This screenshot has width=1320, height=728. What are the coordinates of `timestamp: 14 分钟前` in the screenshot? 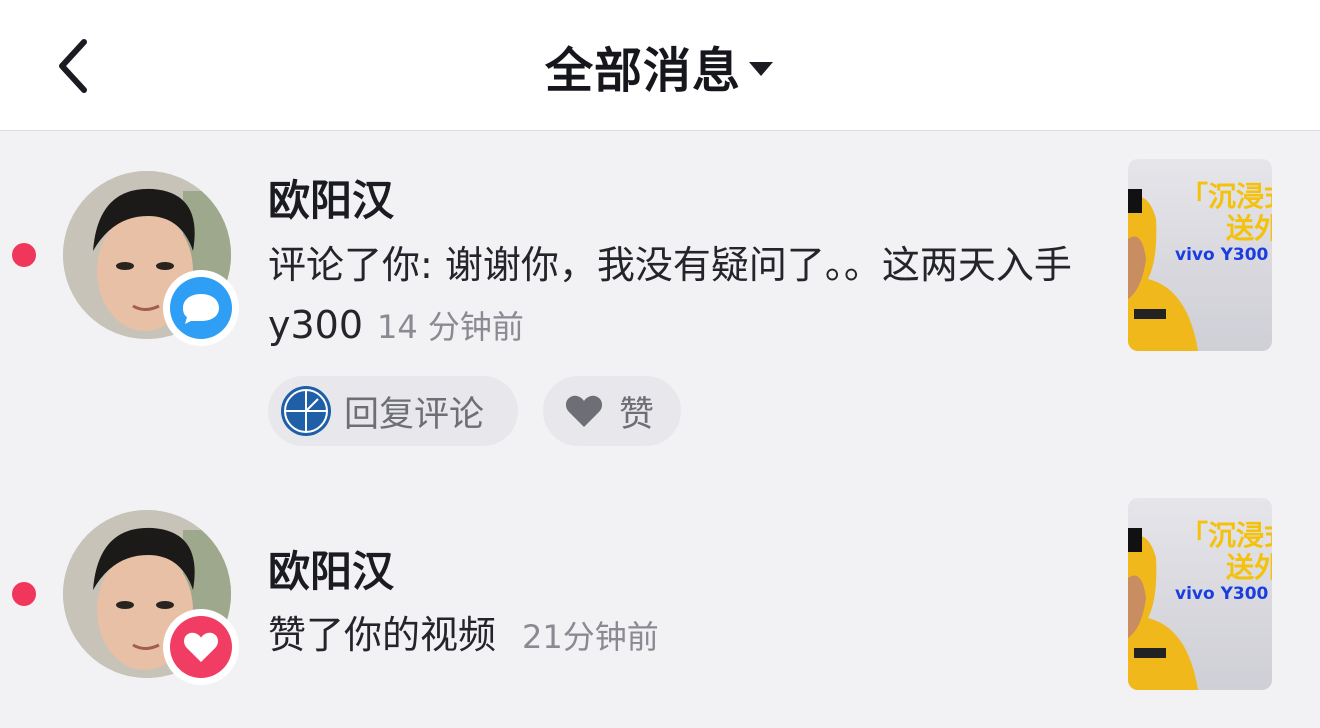 It's located at (450, 327).